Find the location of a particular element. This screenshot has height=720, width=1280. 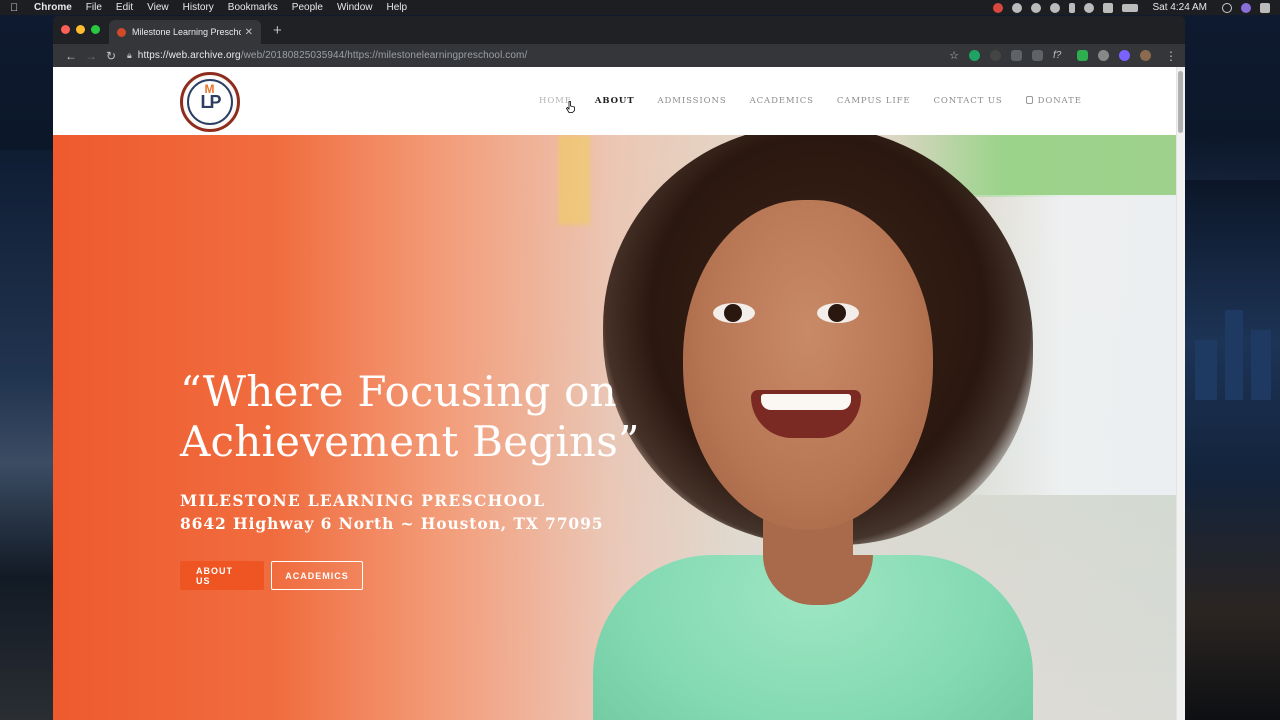

menu-edit: Edit is located at coordinates (124, 7).